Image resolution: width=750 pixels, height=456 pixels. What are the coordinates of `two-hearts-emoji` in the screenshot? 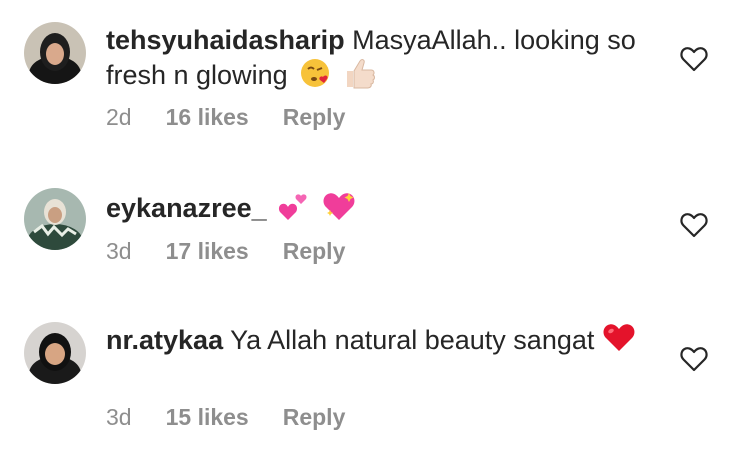 It's located at (294, 210).